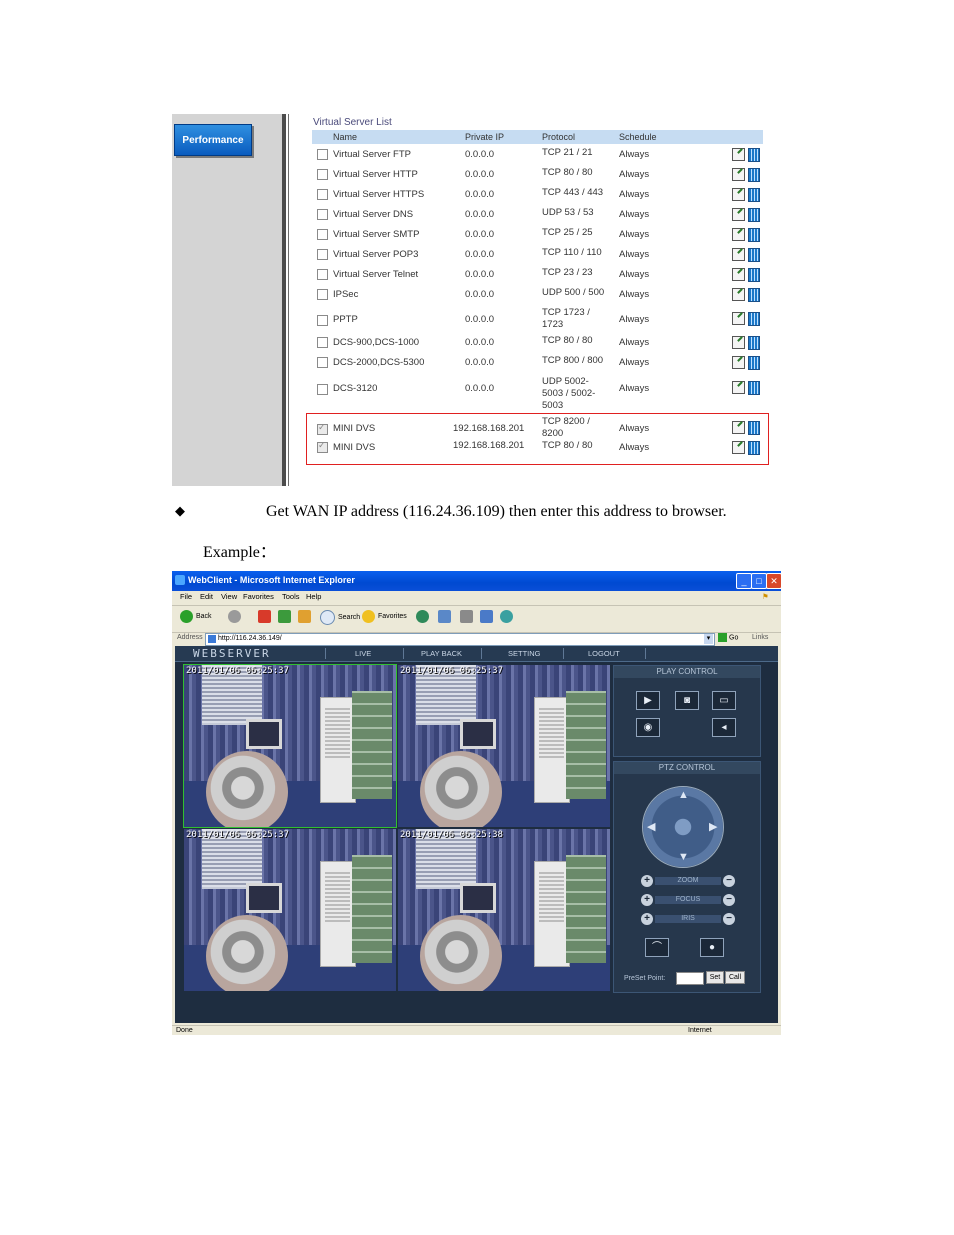 Image resolution: width=954 pixels, height=1235 pixels. I want to click on iris-close-button: −, so click(729, 919).